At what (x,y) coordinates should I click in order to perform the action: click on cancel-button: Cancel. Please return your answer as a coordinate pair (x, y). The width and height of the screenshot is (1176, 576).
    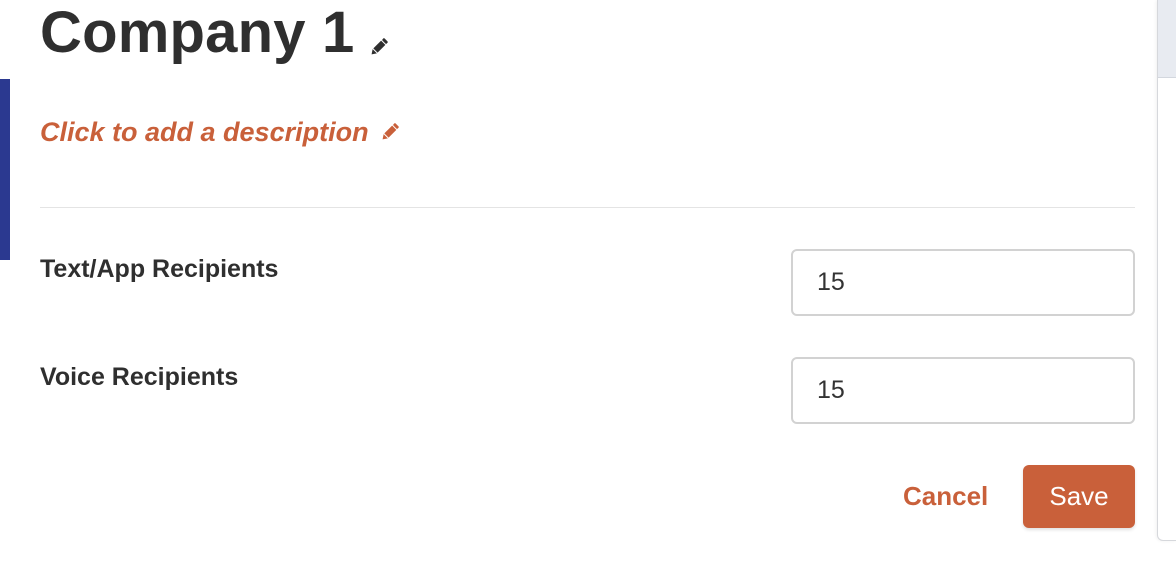
    Looking at the image, I should click on (945, 496).